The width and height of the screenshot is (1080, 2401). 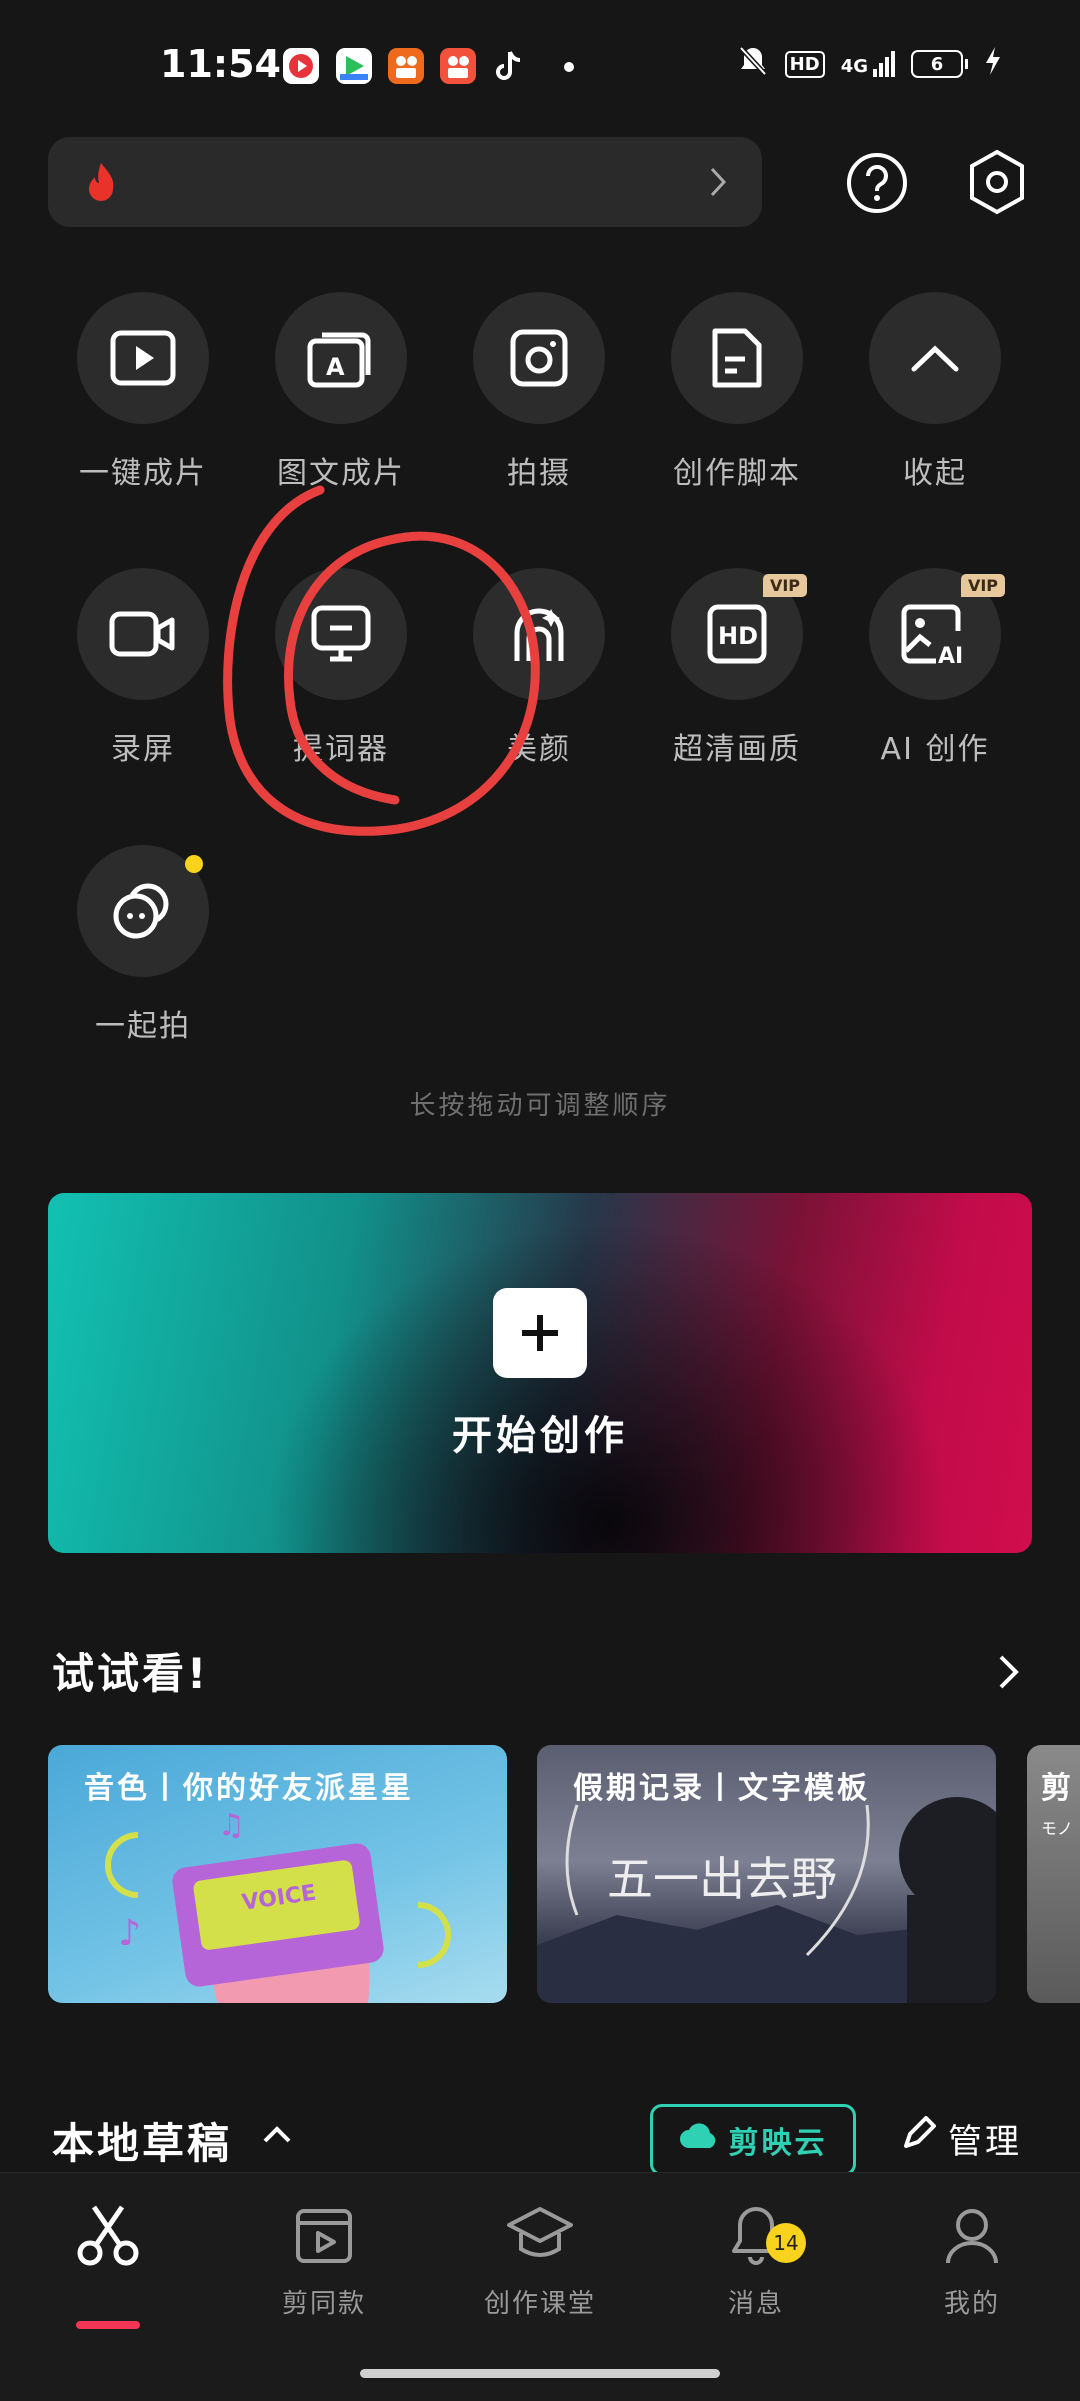 I want to click on card-title: 假期记录丨文字模板, so click(x=721, y=1788).